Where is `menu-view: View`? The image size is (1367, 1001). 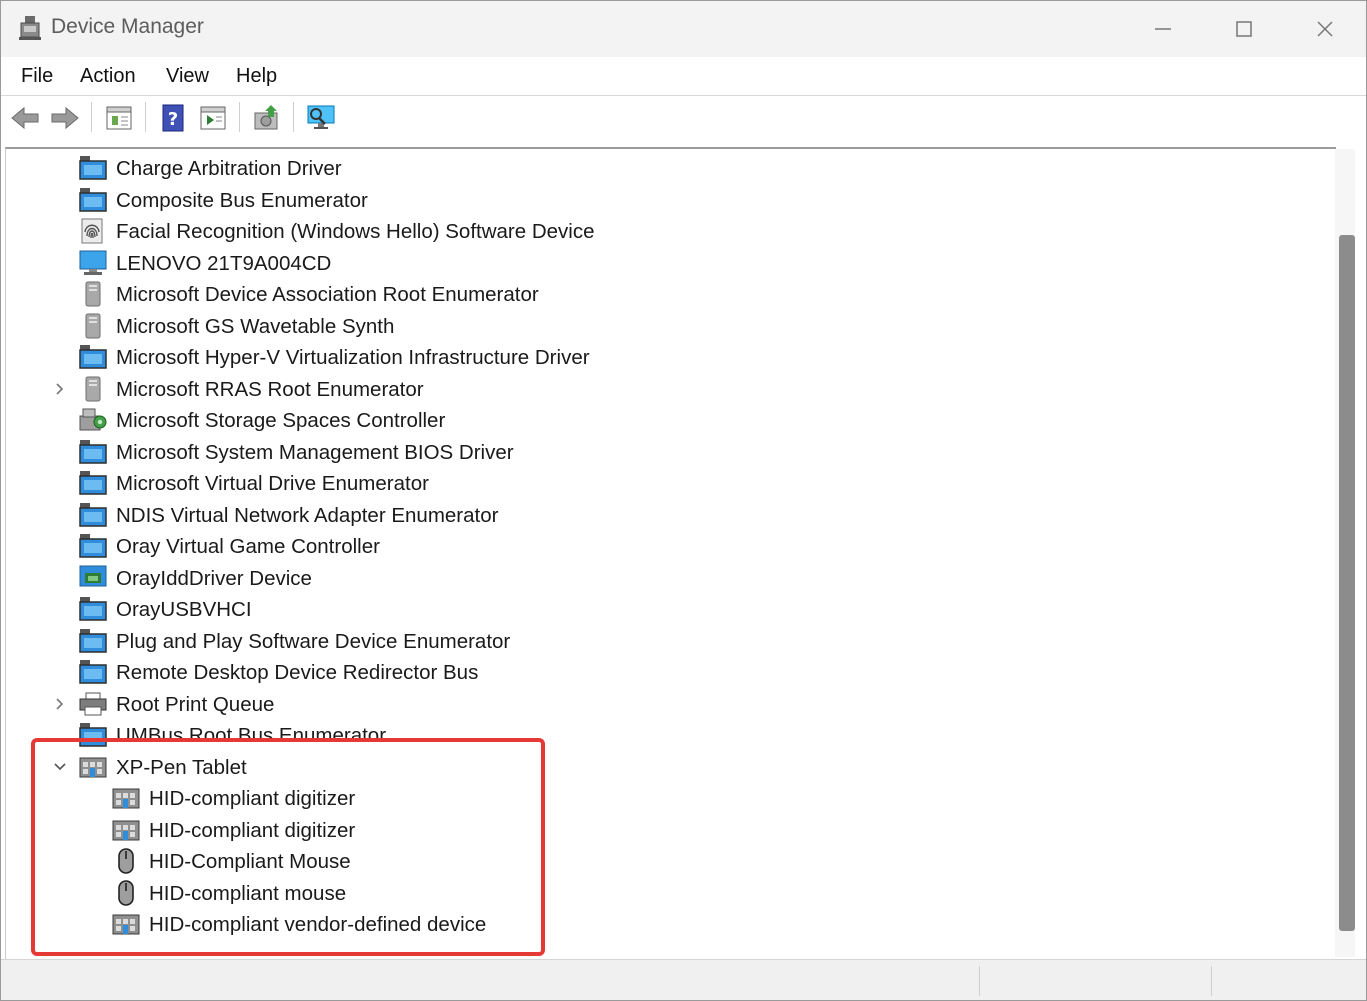 menu-view: View is located at coordinates (187, 76).